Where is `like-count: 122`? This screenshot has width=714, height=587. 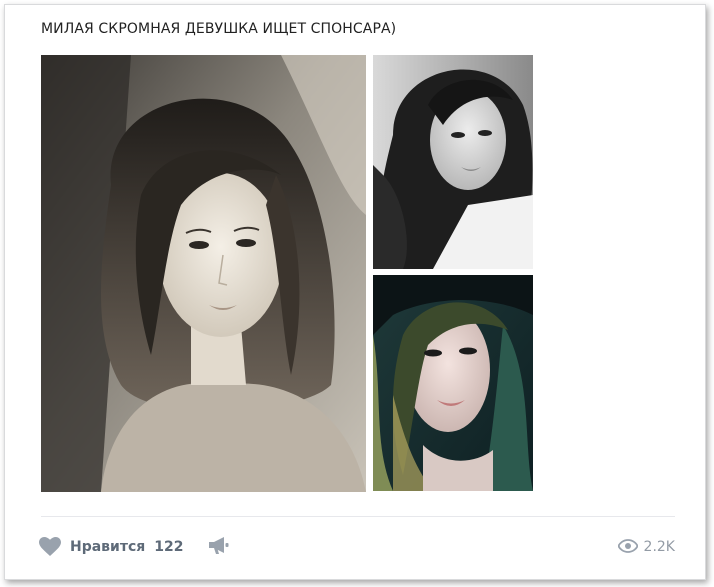 like-count: 122 is located at coordinates (169, 547).